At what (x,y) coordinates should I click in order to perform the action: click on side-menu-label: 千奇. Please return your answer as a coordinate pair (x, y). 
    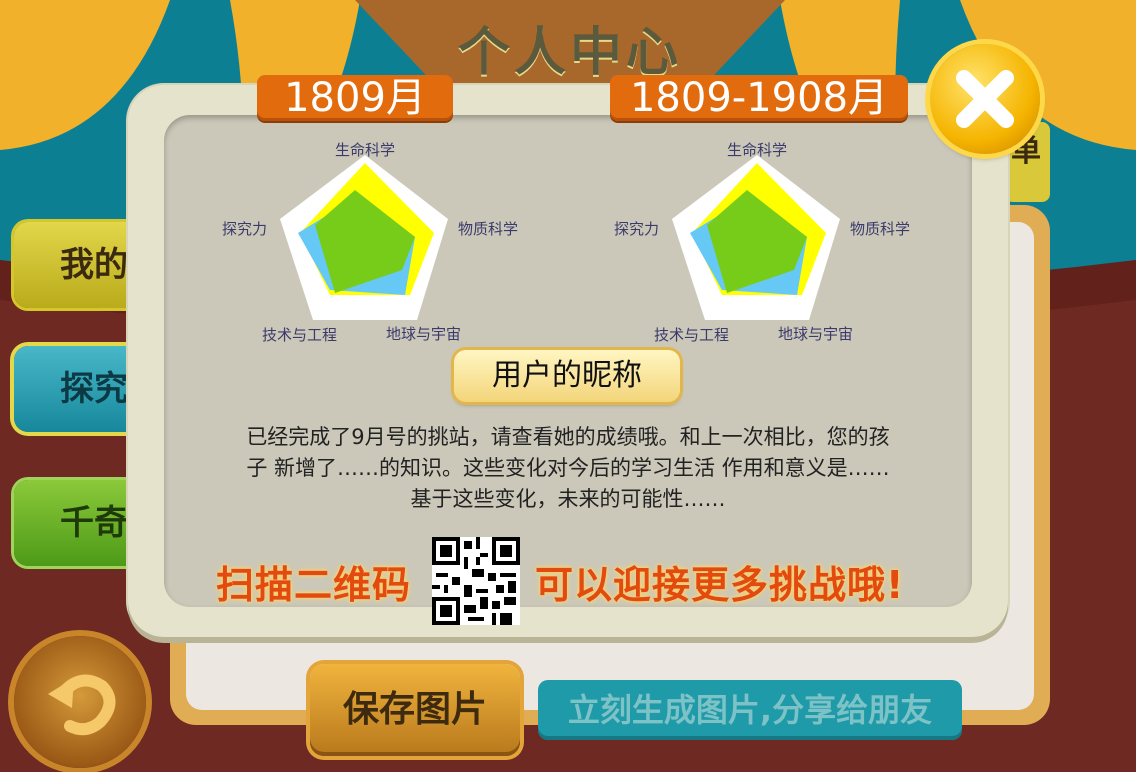
    Looking at the image, I should click on (94, 523).